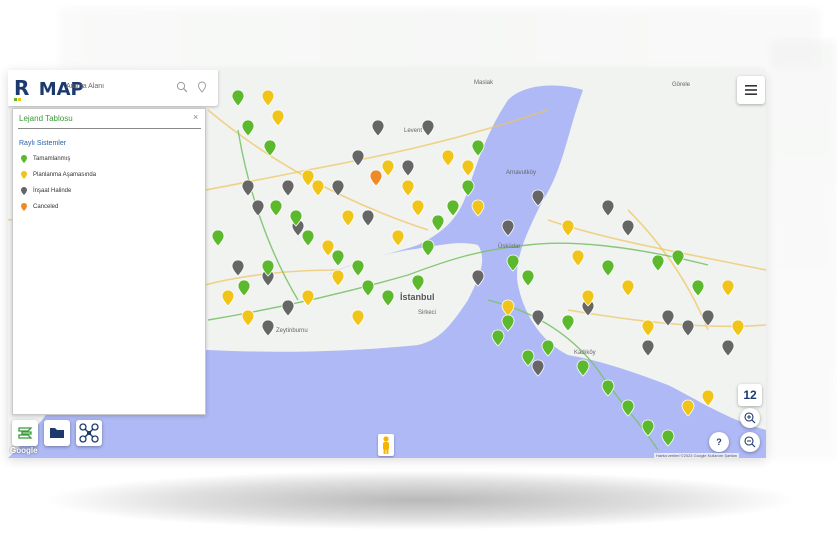 The height and width of the screenshot is (554, 837). What do you see at coordinates (681, 85) in the screenshot?
I see `map-label-gorele: Görele` at bounding box center [681, 85].